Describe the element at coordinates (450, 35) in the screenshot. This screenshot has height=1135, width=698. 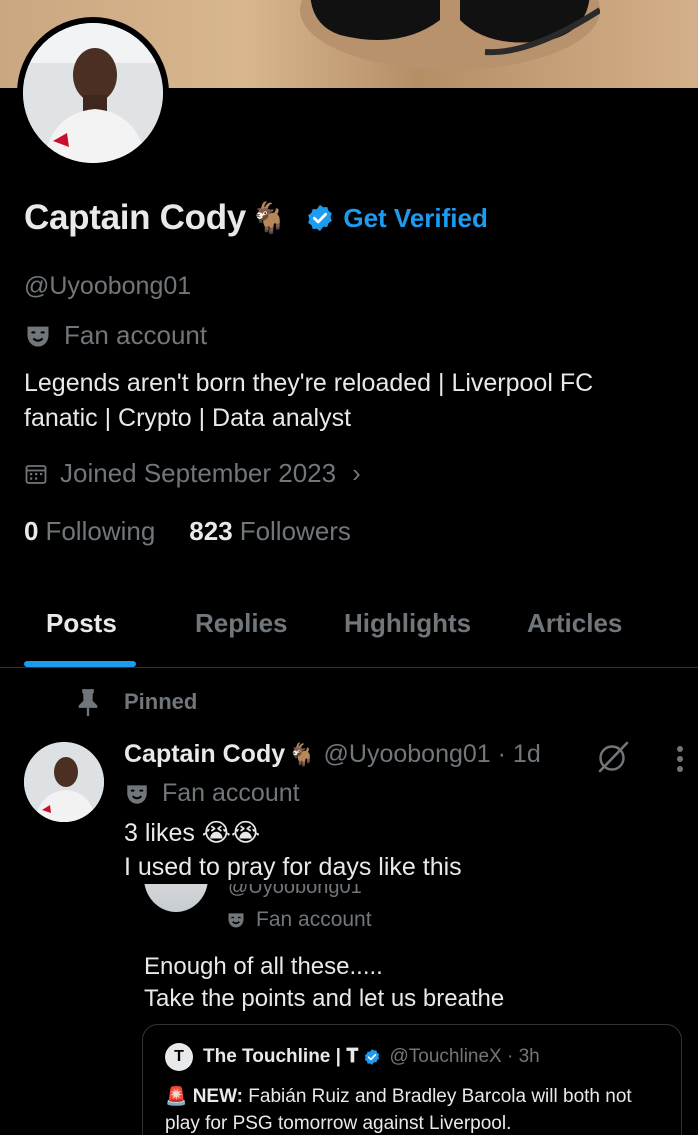
I see `banner-photo-sunglasses` at that location.